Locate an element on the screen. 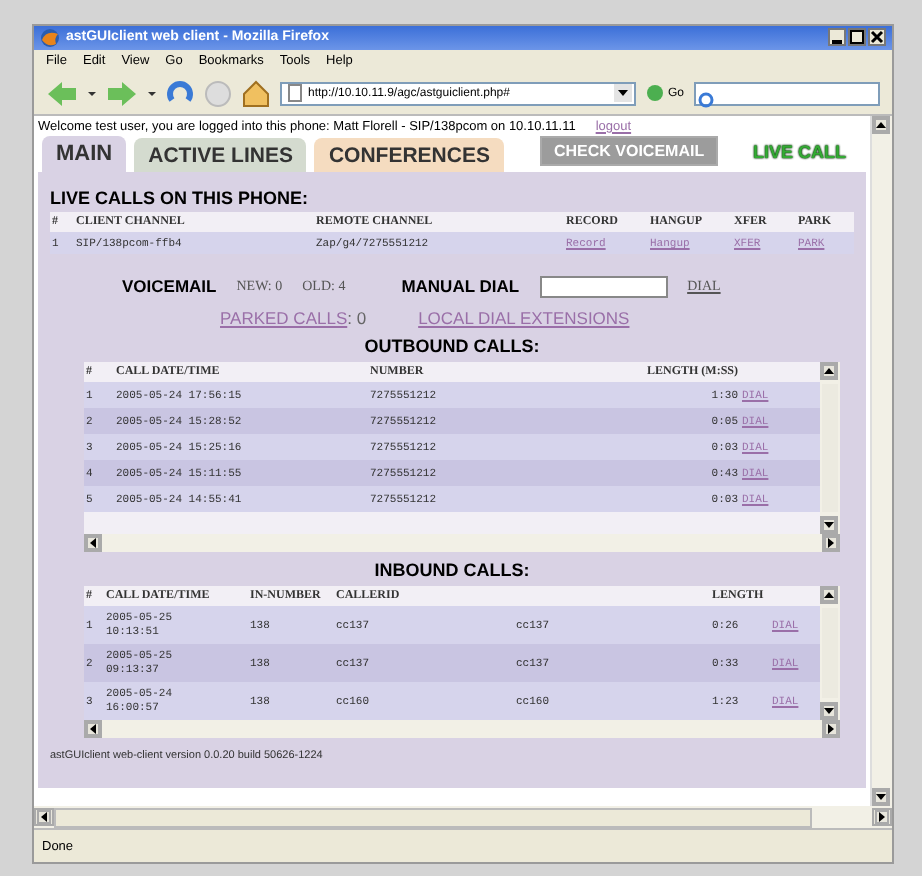 The width and height of the screenshot is (922, 876). manual-dial-label: MANUAL DIAL is located at coordinates (460, 286).